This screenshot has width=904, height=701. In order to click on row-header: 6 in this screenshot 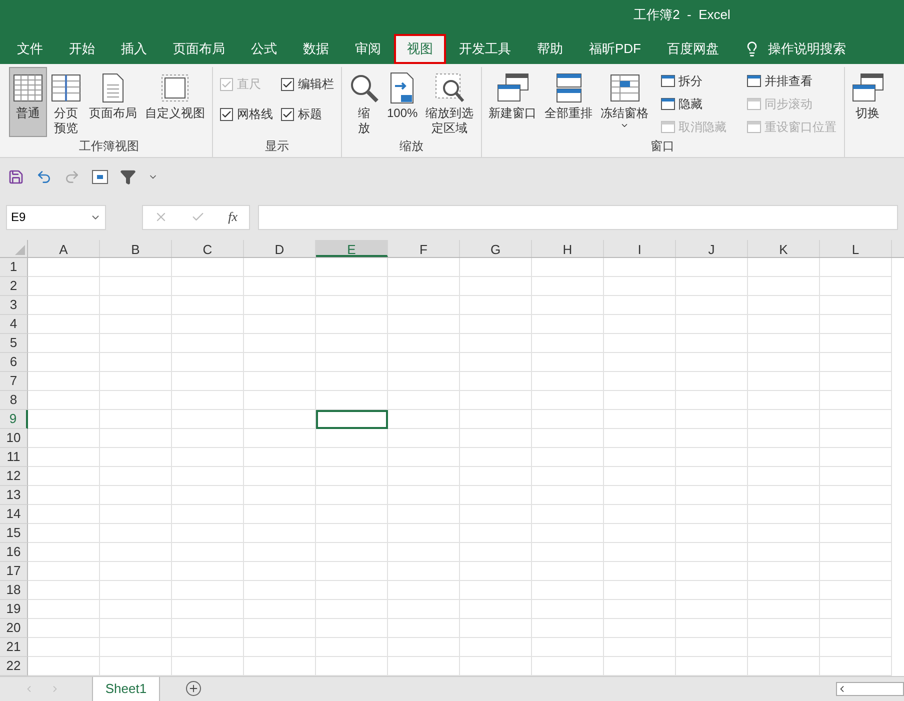, I will do `click(14, 362)`.